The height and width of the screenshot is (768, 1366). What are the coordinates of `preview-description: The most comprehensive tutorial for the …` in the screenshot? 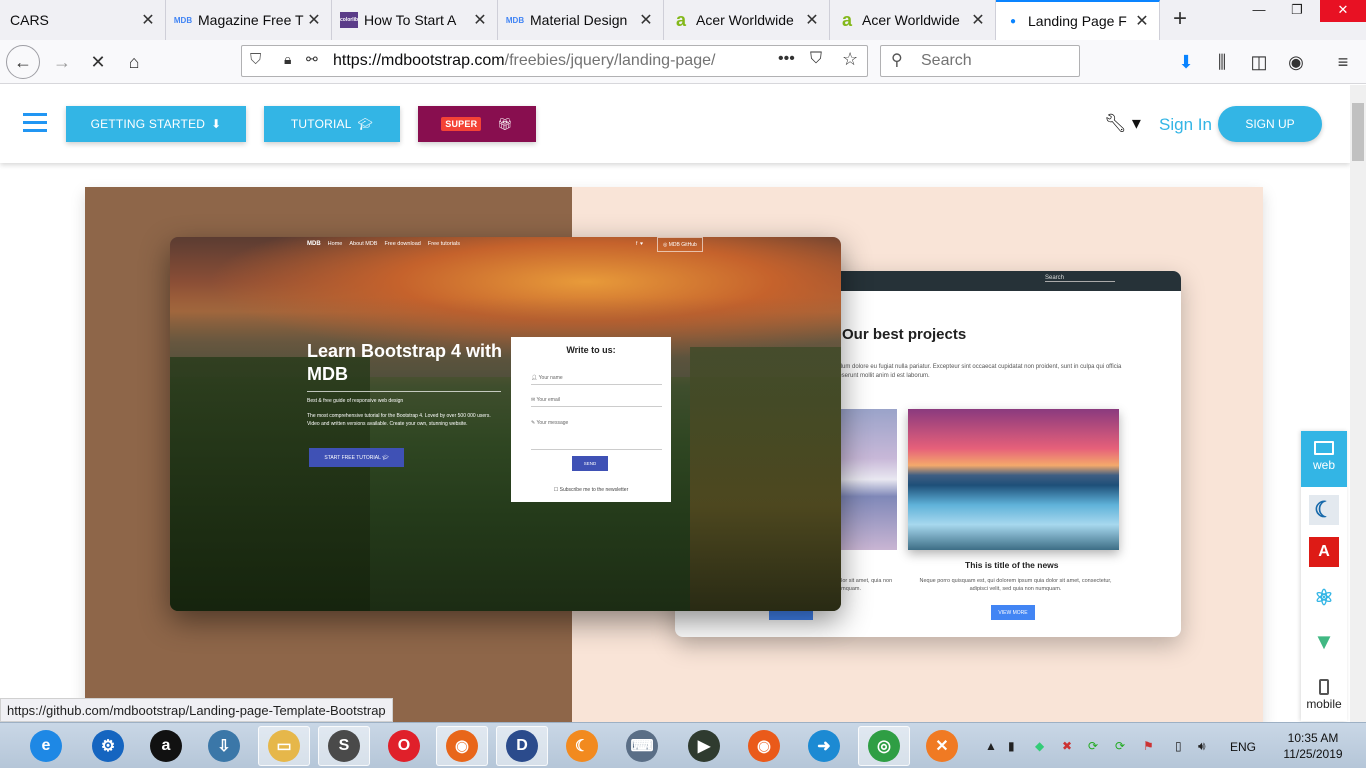 It's located at (399, 420).